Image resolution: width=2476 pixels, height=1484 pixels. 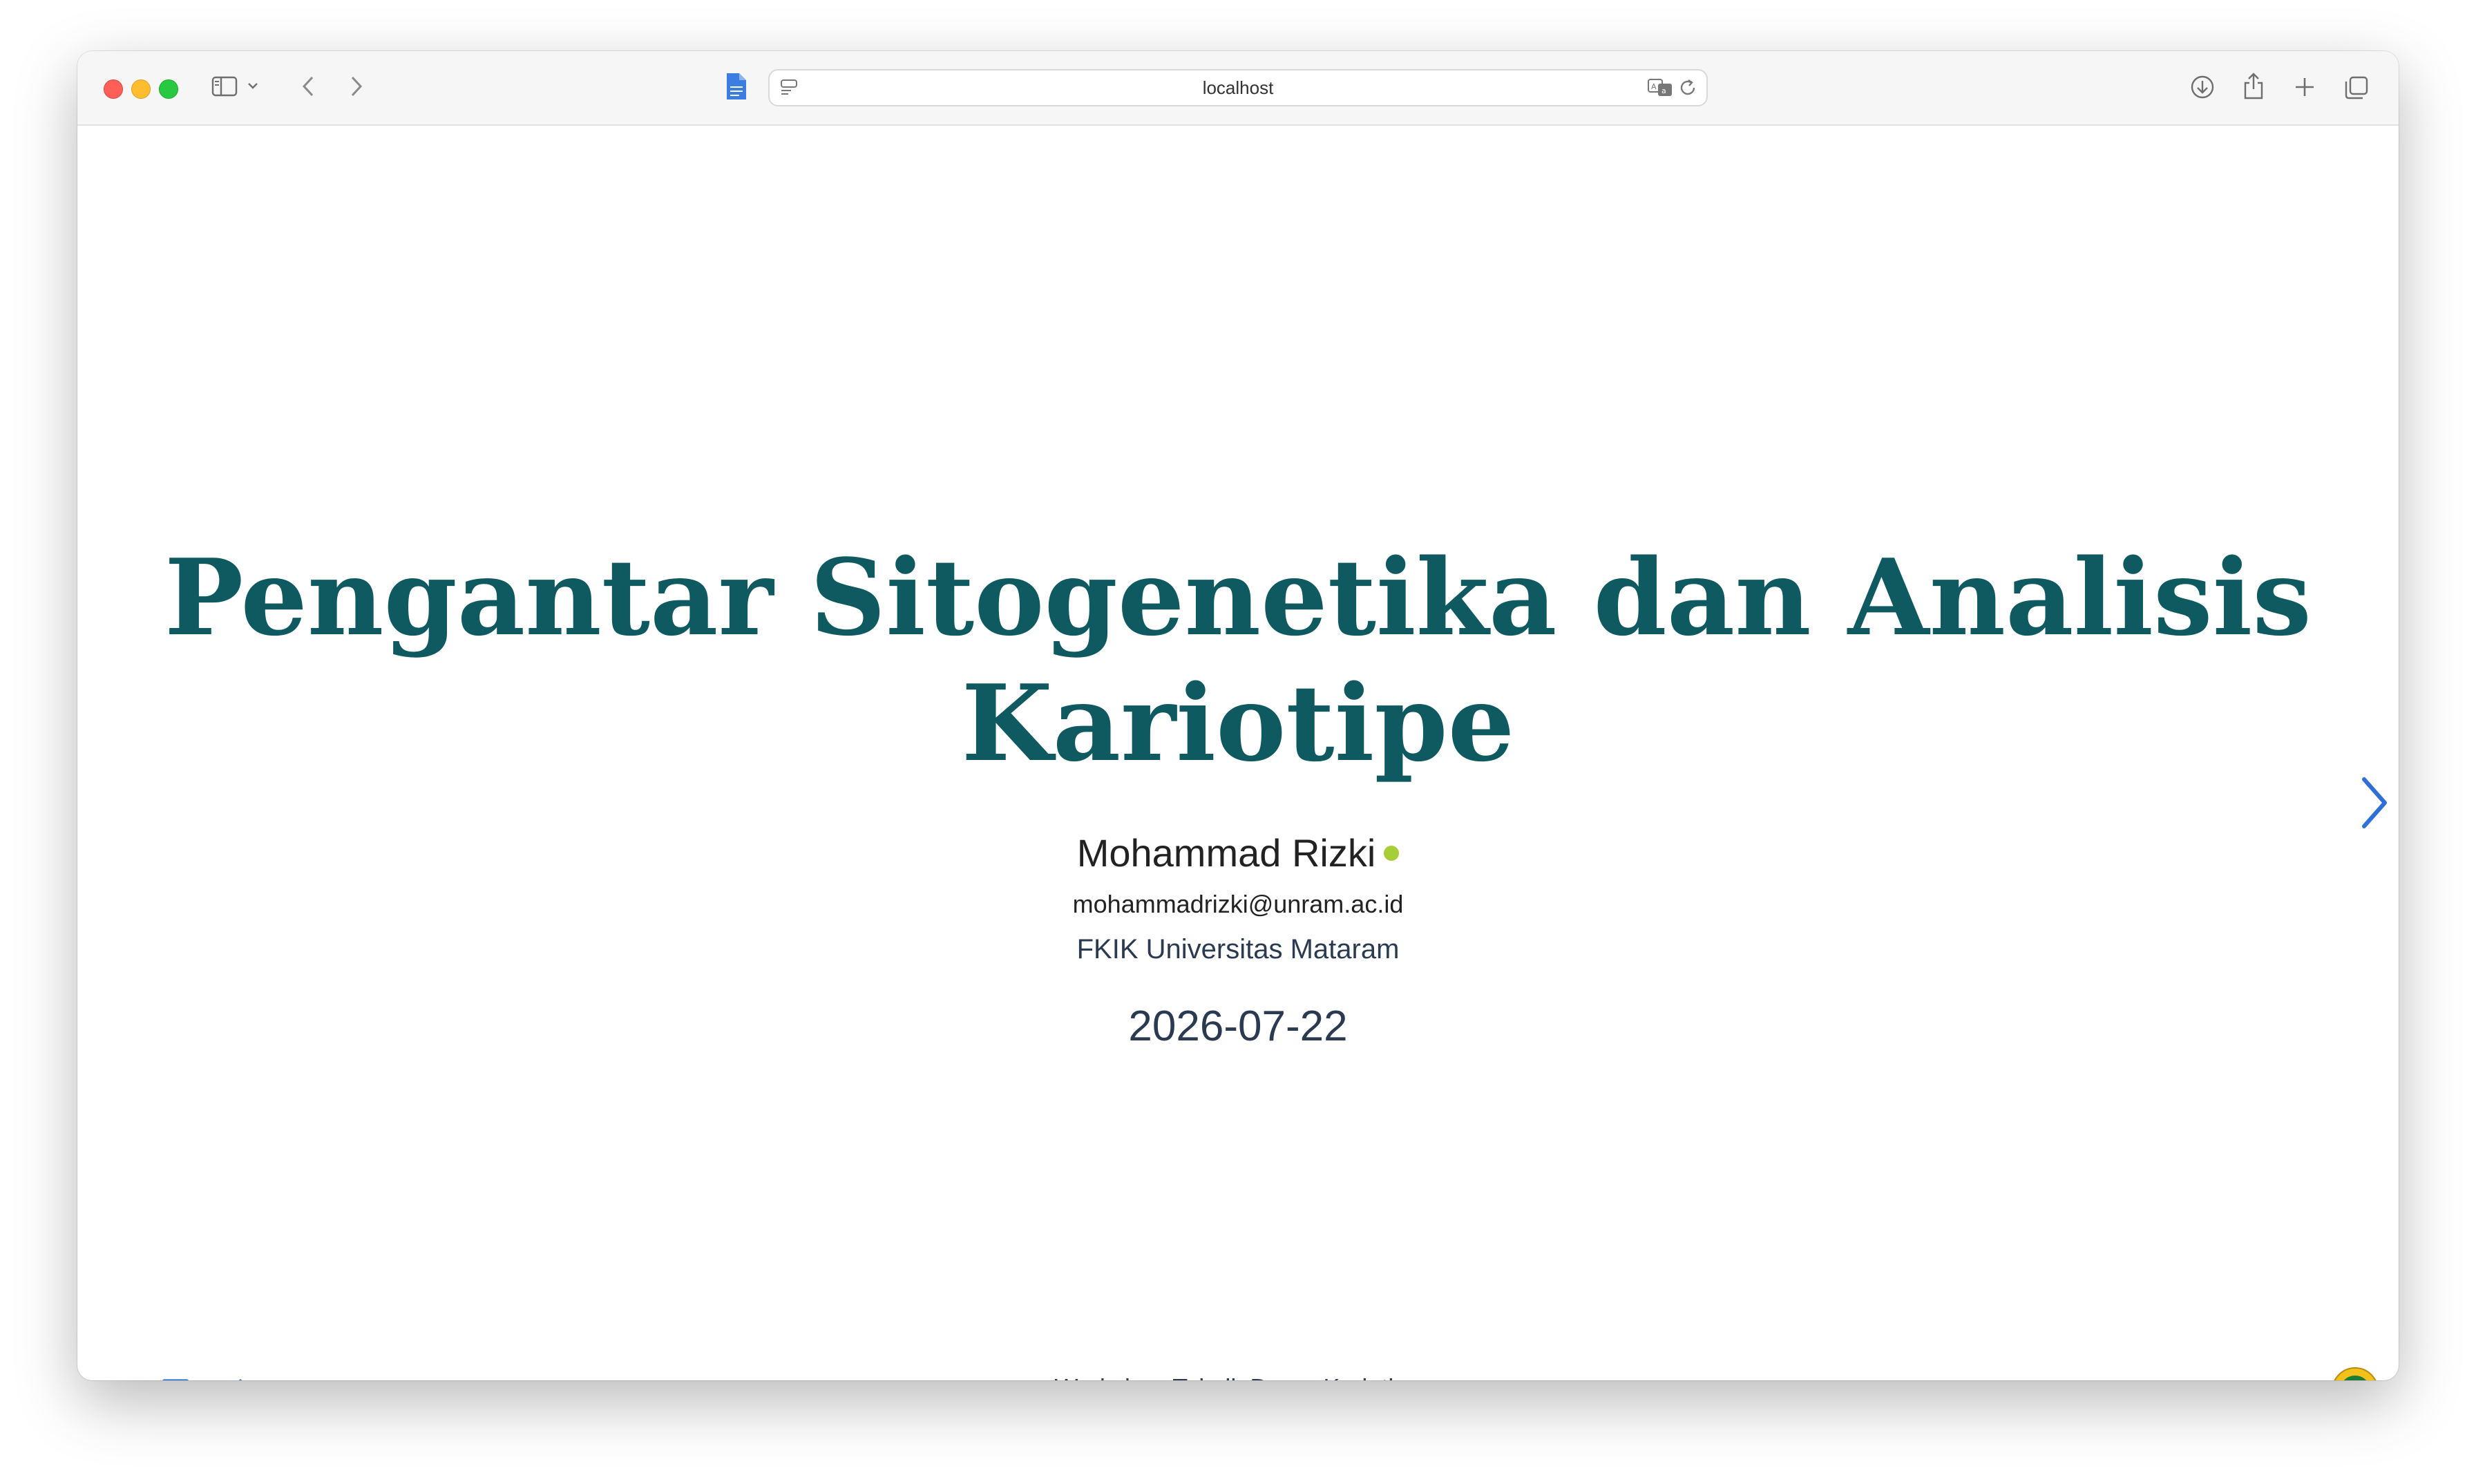 I want to click on tab-overview-icon, so click(x=2356, y=88).